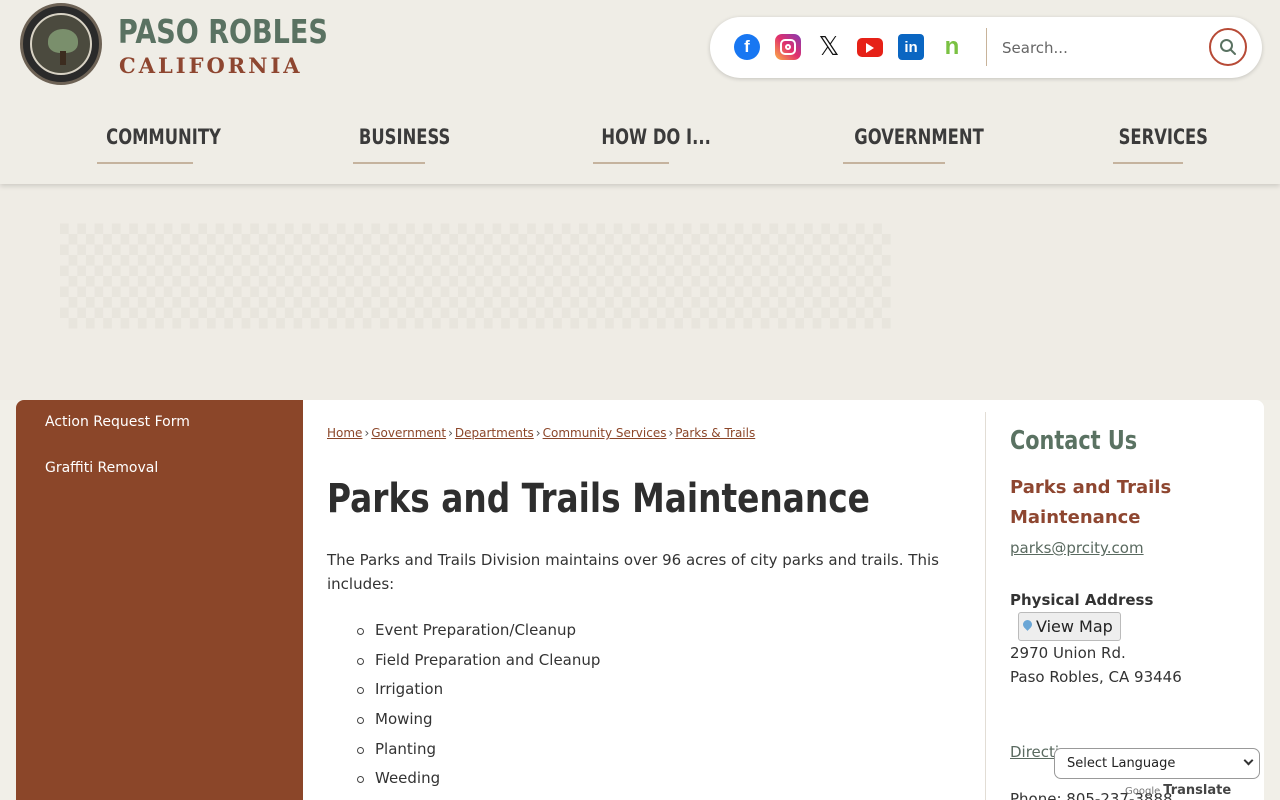 The width and height of the screenshot is (1280, 800). Describe the element at coordinates (985, 606) in the screenshot. I see `column-divider` at that location.